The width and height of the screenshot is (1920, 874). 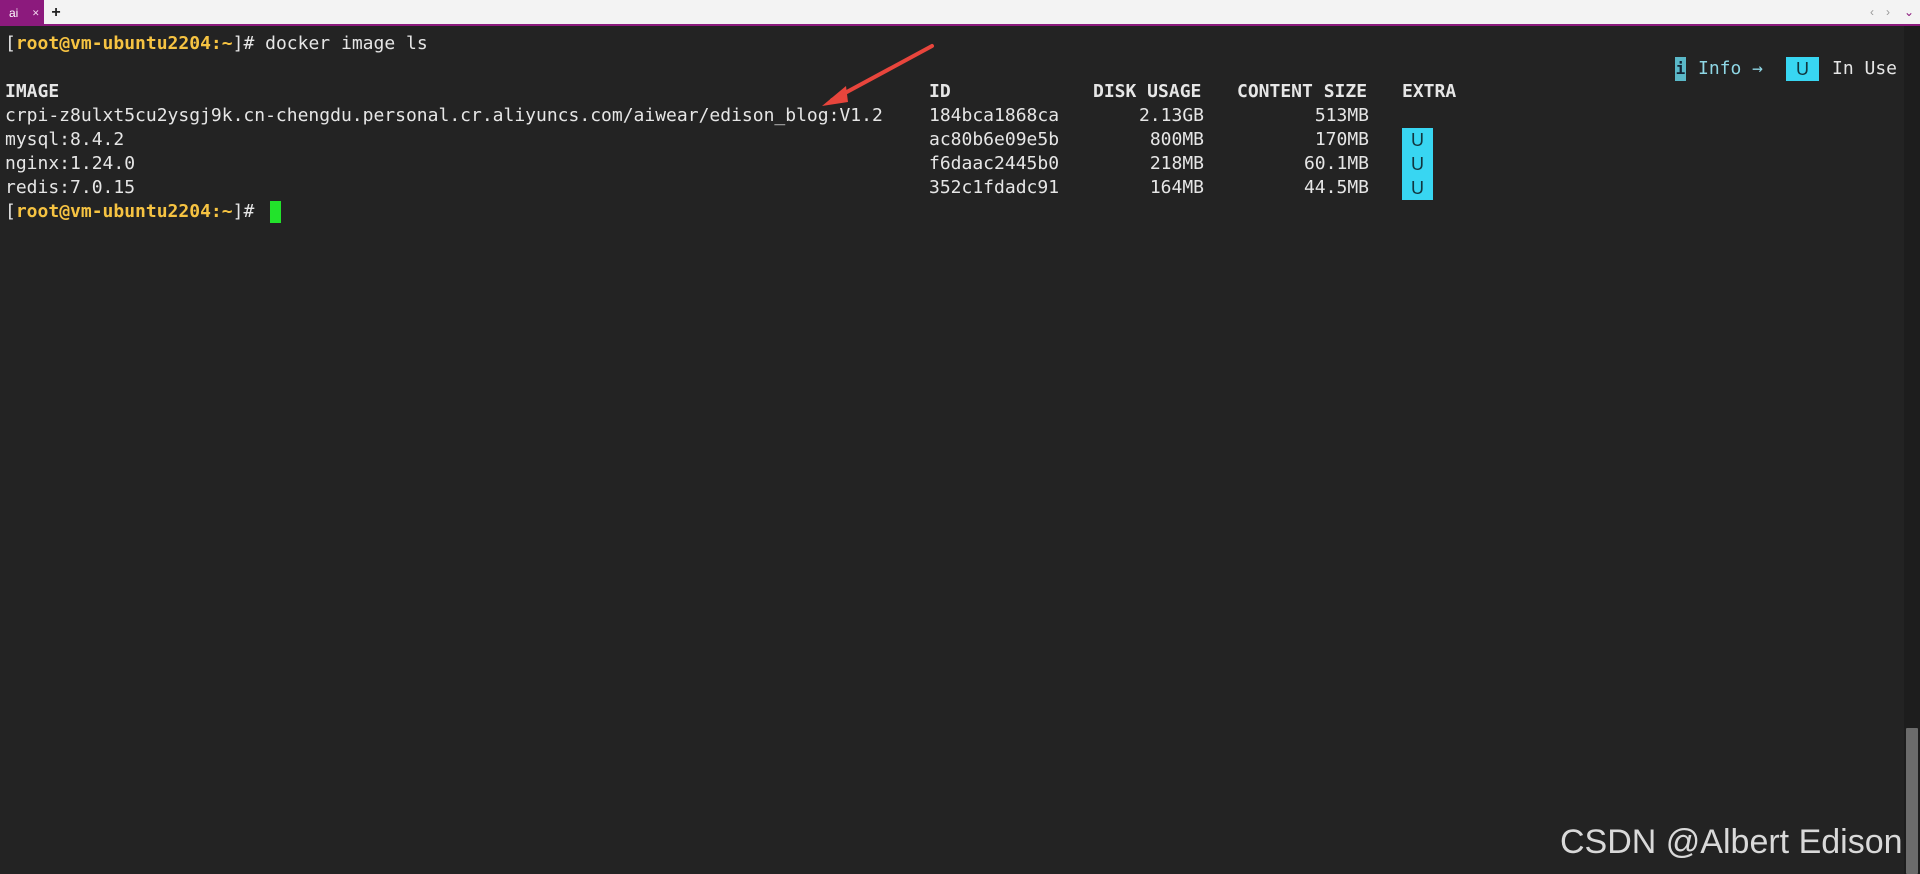 What do you see at coordinates (1302, 91) in the screenshot?
I see `header-content-size: CONTENT SIZE` at bounding box center [1302, 91].